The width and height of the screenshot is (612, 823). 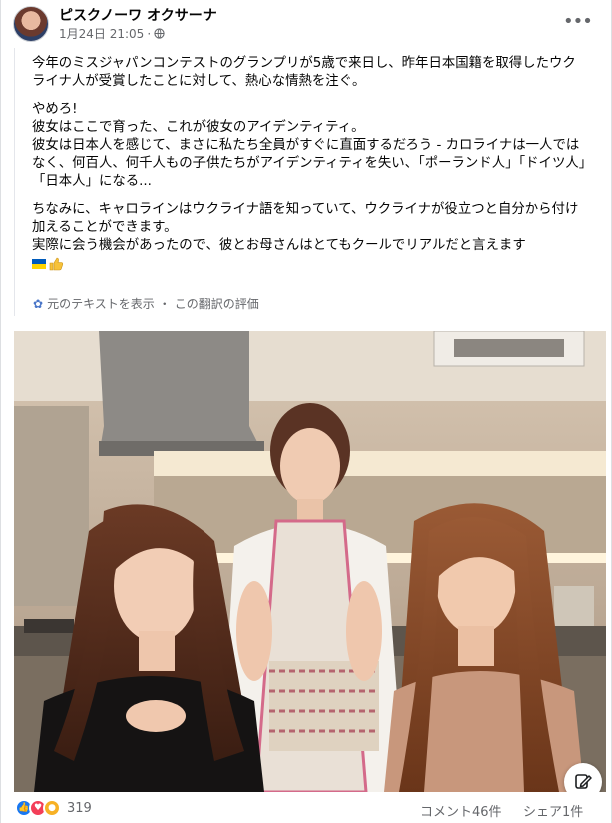 I want to click on flag-ukraine-icon, so click(x=39, y=264).